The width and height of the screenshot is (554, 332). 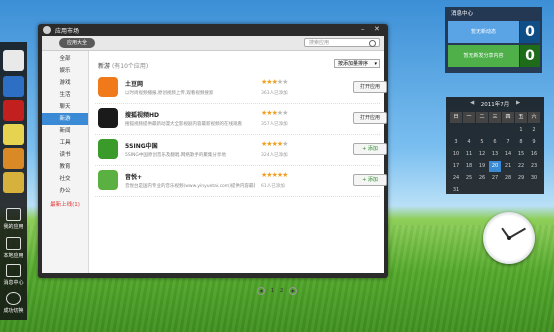 What do you see at coordinates (274, 93) in the screenshot?
I see `app-add-count: 363人已添加` at bounding box center [274, 93].